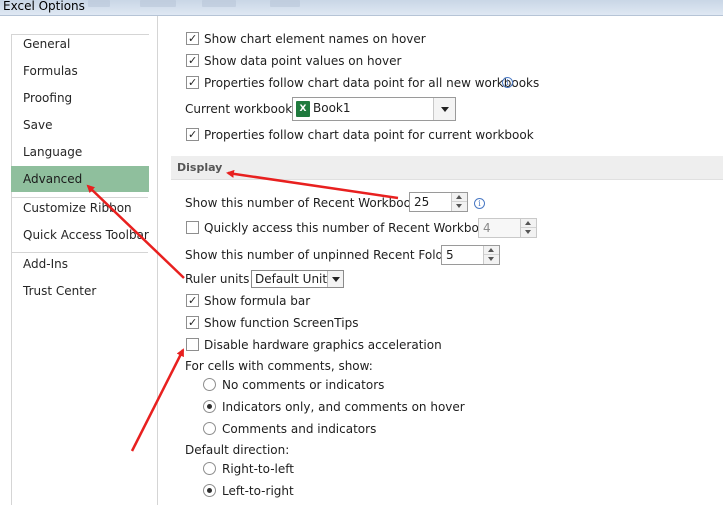 The height and width of the screenshot is (505, 723). I want to click on ruler-units-label: Ruler units, so click(217, 279).